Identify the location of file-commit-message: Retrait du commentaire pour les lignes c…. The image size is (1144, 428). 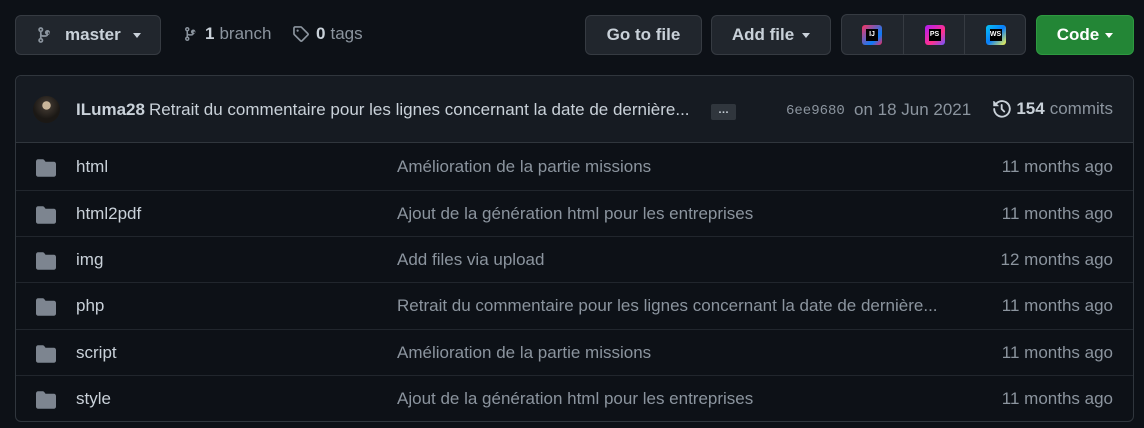
(667, 306).